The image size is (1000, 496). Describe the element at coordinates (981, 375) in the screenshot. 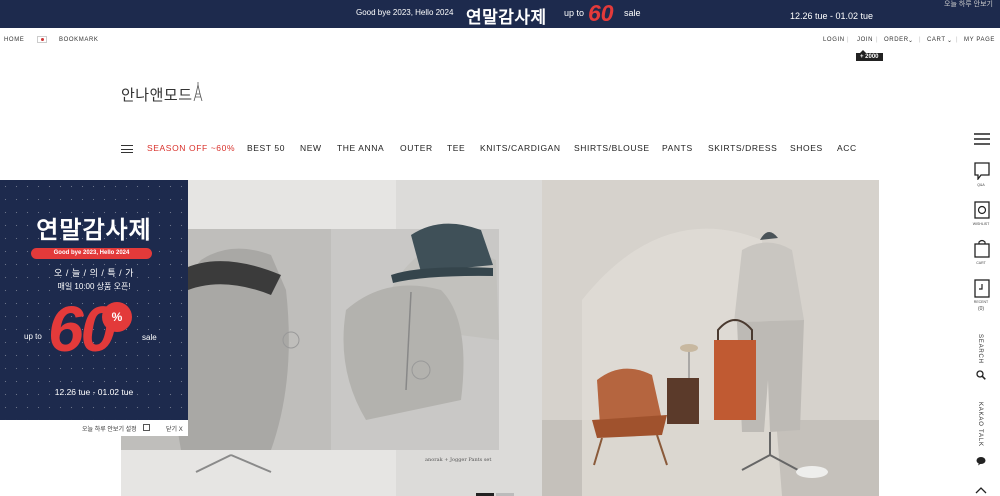

I see `search-icon` at that location.